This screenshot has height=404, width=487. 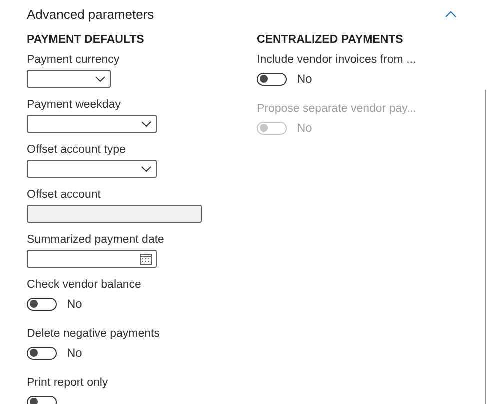 I want to click on chevron-up-icon, so click(x=451, y=14).